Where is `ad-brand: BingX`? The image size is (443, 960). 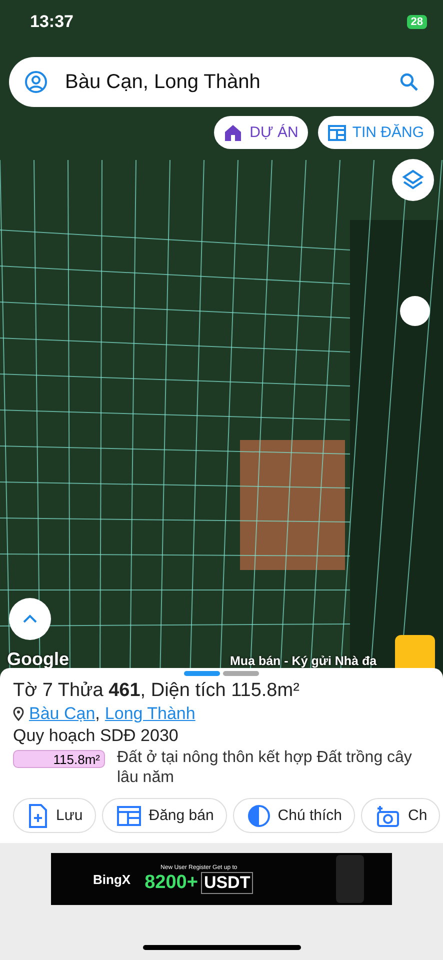 ad-brand: BingX is located at coordinates (112, 879).